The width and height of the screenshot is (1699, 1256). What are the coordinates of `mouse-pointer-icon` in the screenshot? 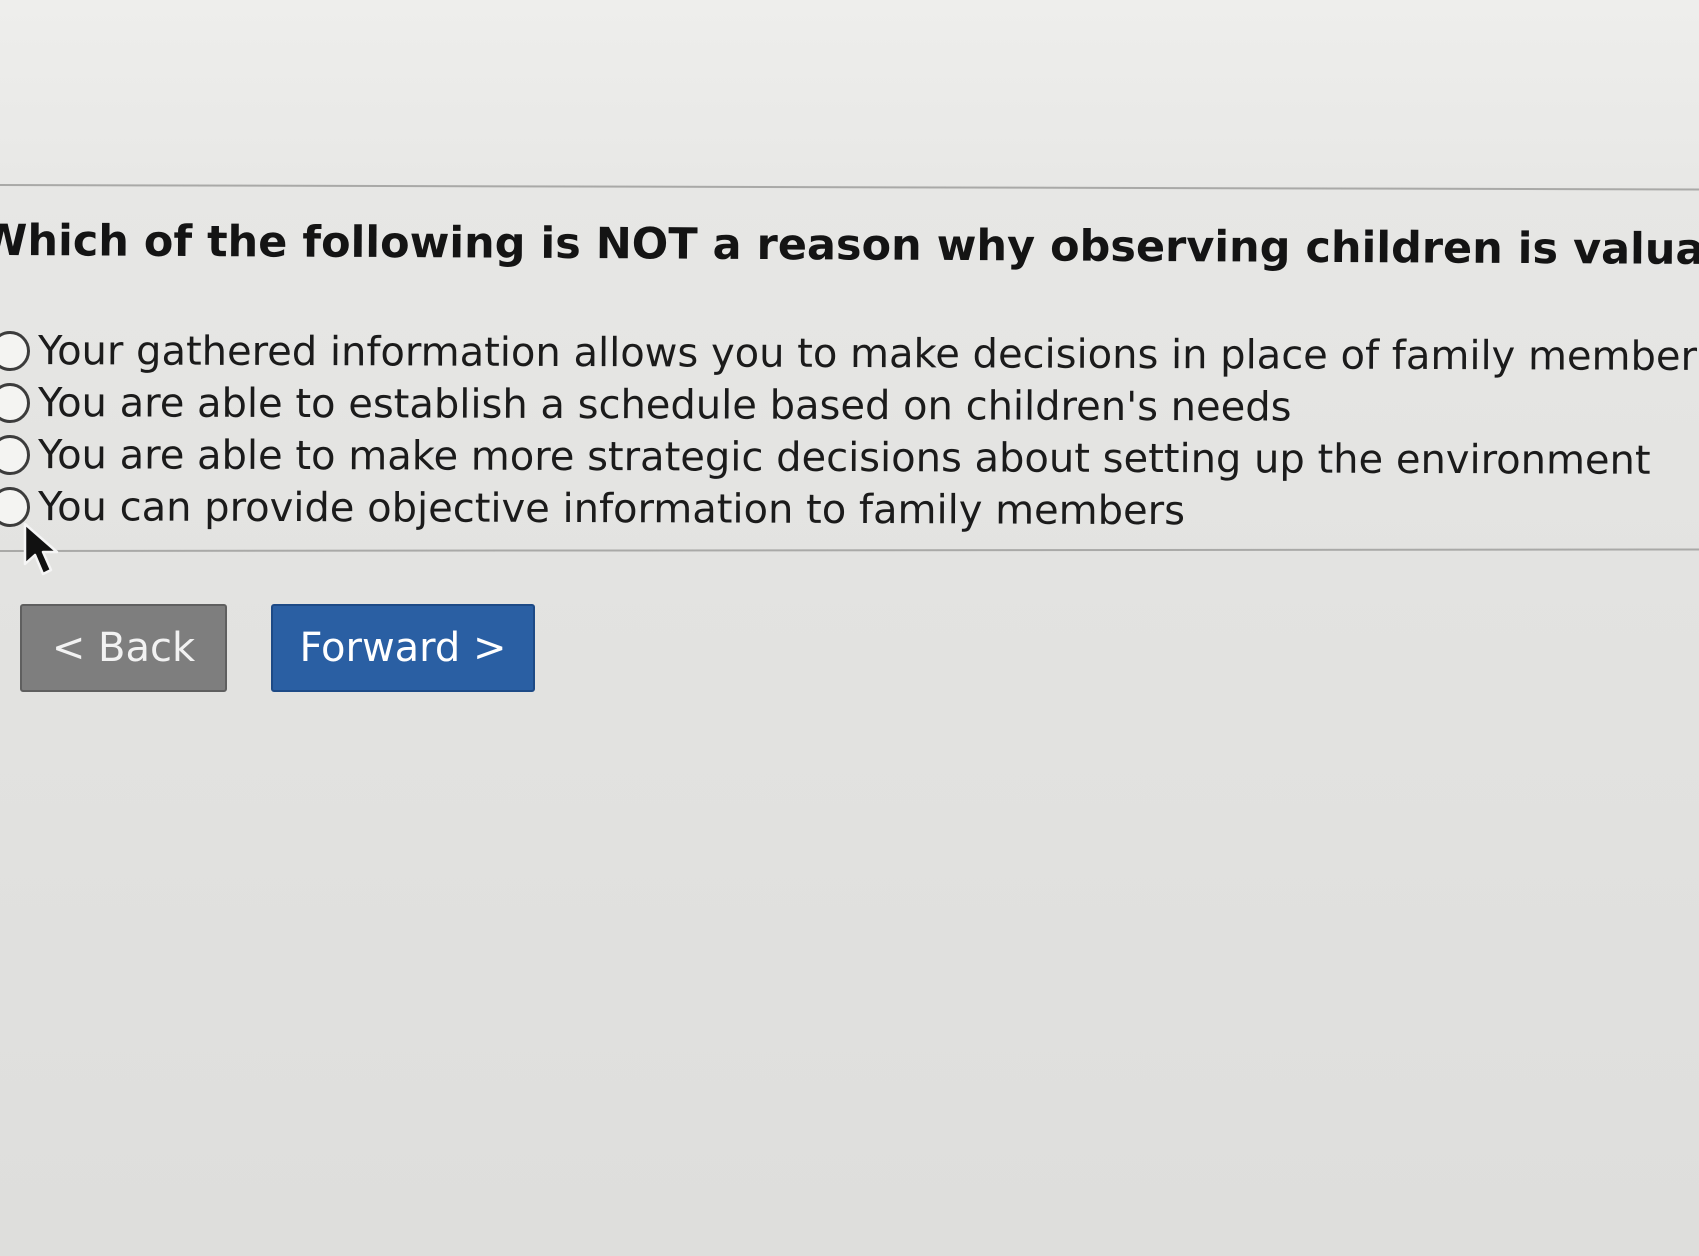 It's located at (41, 549).